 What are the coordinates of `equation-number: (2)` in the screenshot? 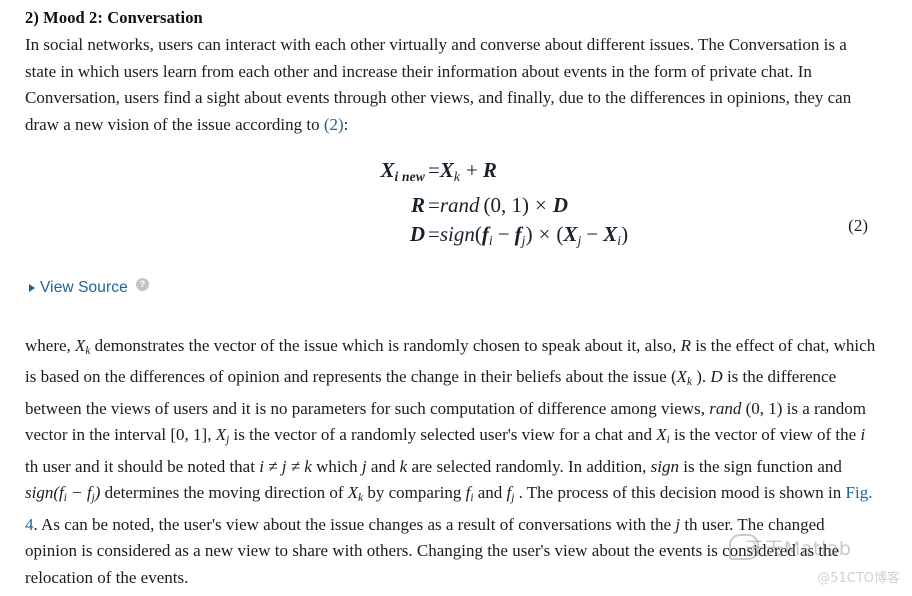 It's located at (858, 225).